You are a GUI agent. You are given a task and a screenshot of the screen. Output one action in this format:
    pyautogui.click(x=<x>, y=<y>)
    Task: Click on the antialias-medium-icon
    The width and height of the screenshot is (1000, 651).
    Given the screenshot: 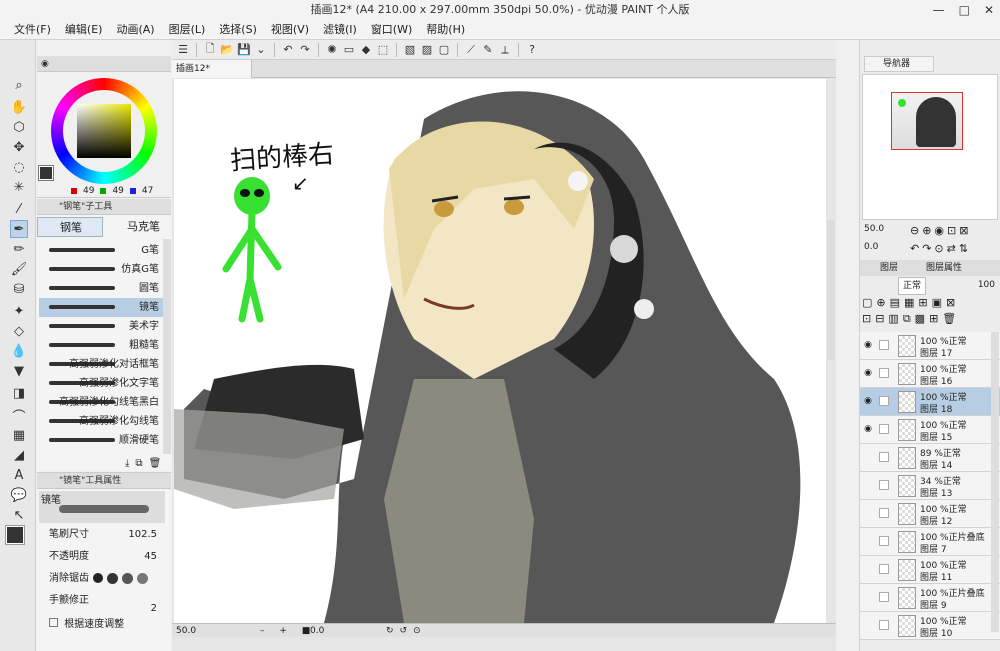 What is the action you would take?
    pyautogui.click(x=127, y=578)
    